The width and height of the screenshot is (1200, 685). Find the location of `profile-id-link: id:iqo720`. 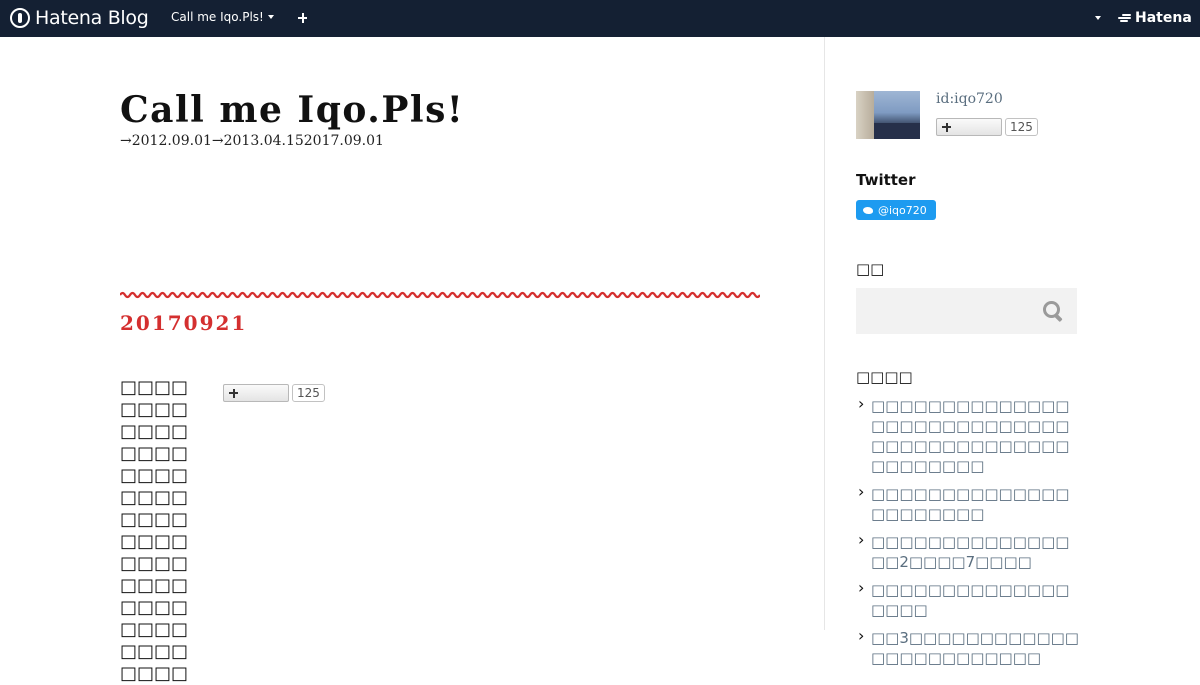

profile-id-link: id:iqo720 is located at coordinates (969, 99).